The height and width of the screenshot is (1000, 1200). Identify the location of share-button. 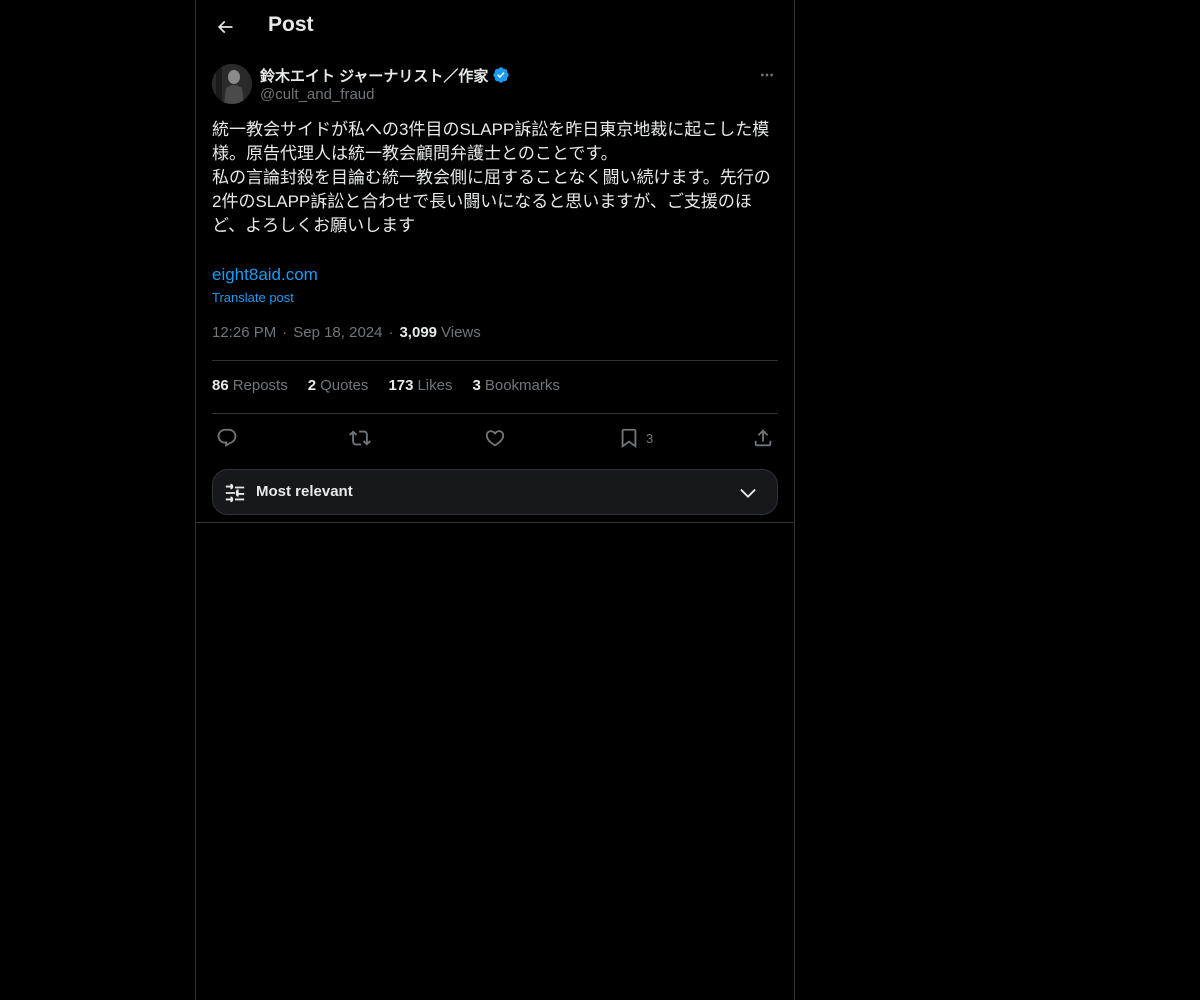
(763, 438).